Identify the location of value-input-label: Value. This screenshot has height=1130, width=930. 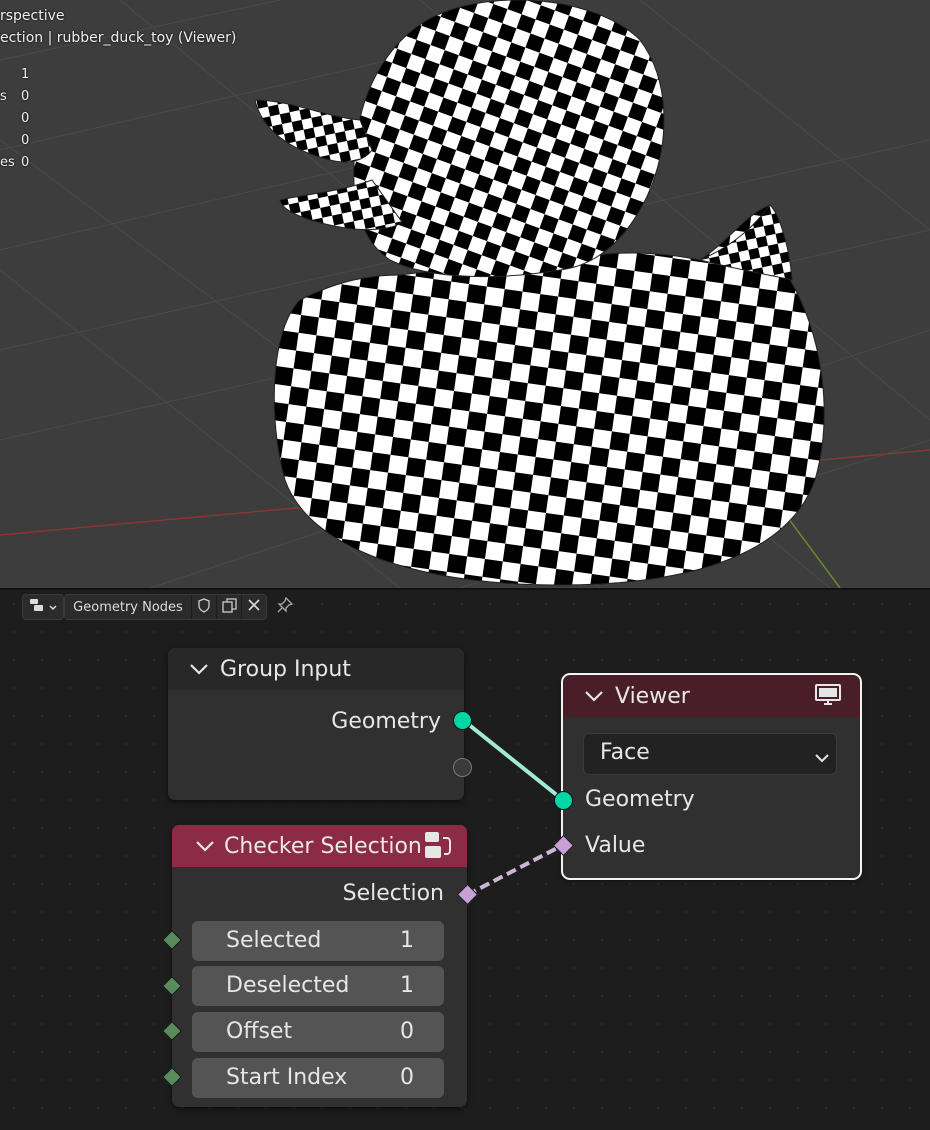
(615, 845).